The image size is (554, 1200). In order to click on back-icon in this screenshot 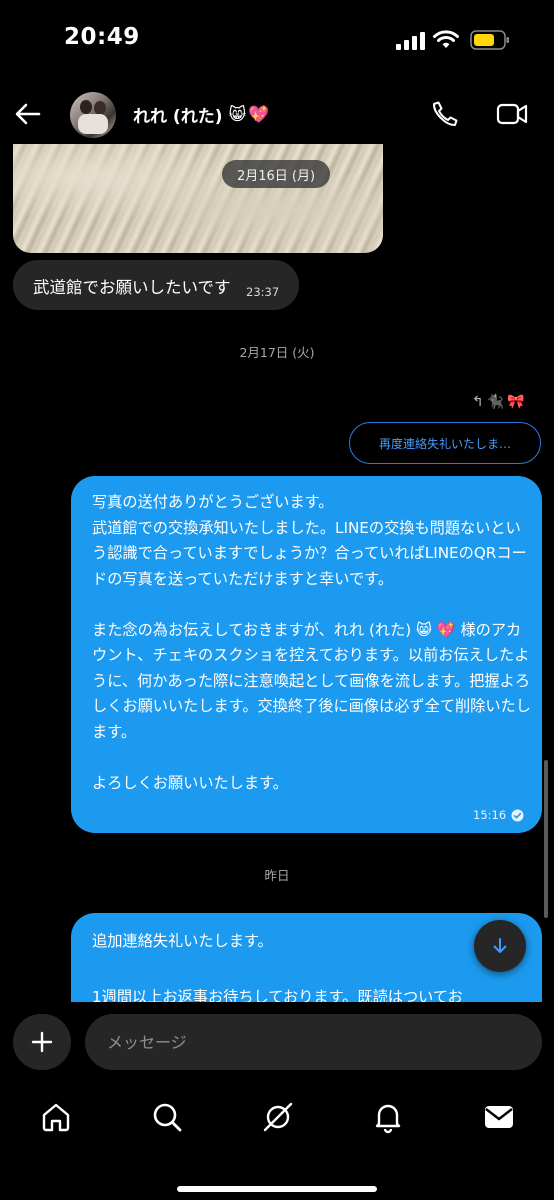, I will do `click(28, 114)`.